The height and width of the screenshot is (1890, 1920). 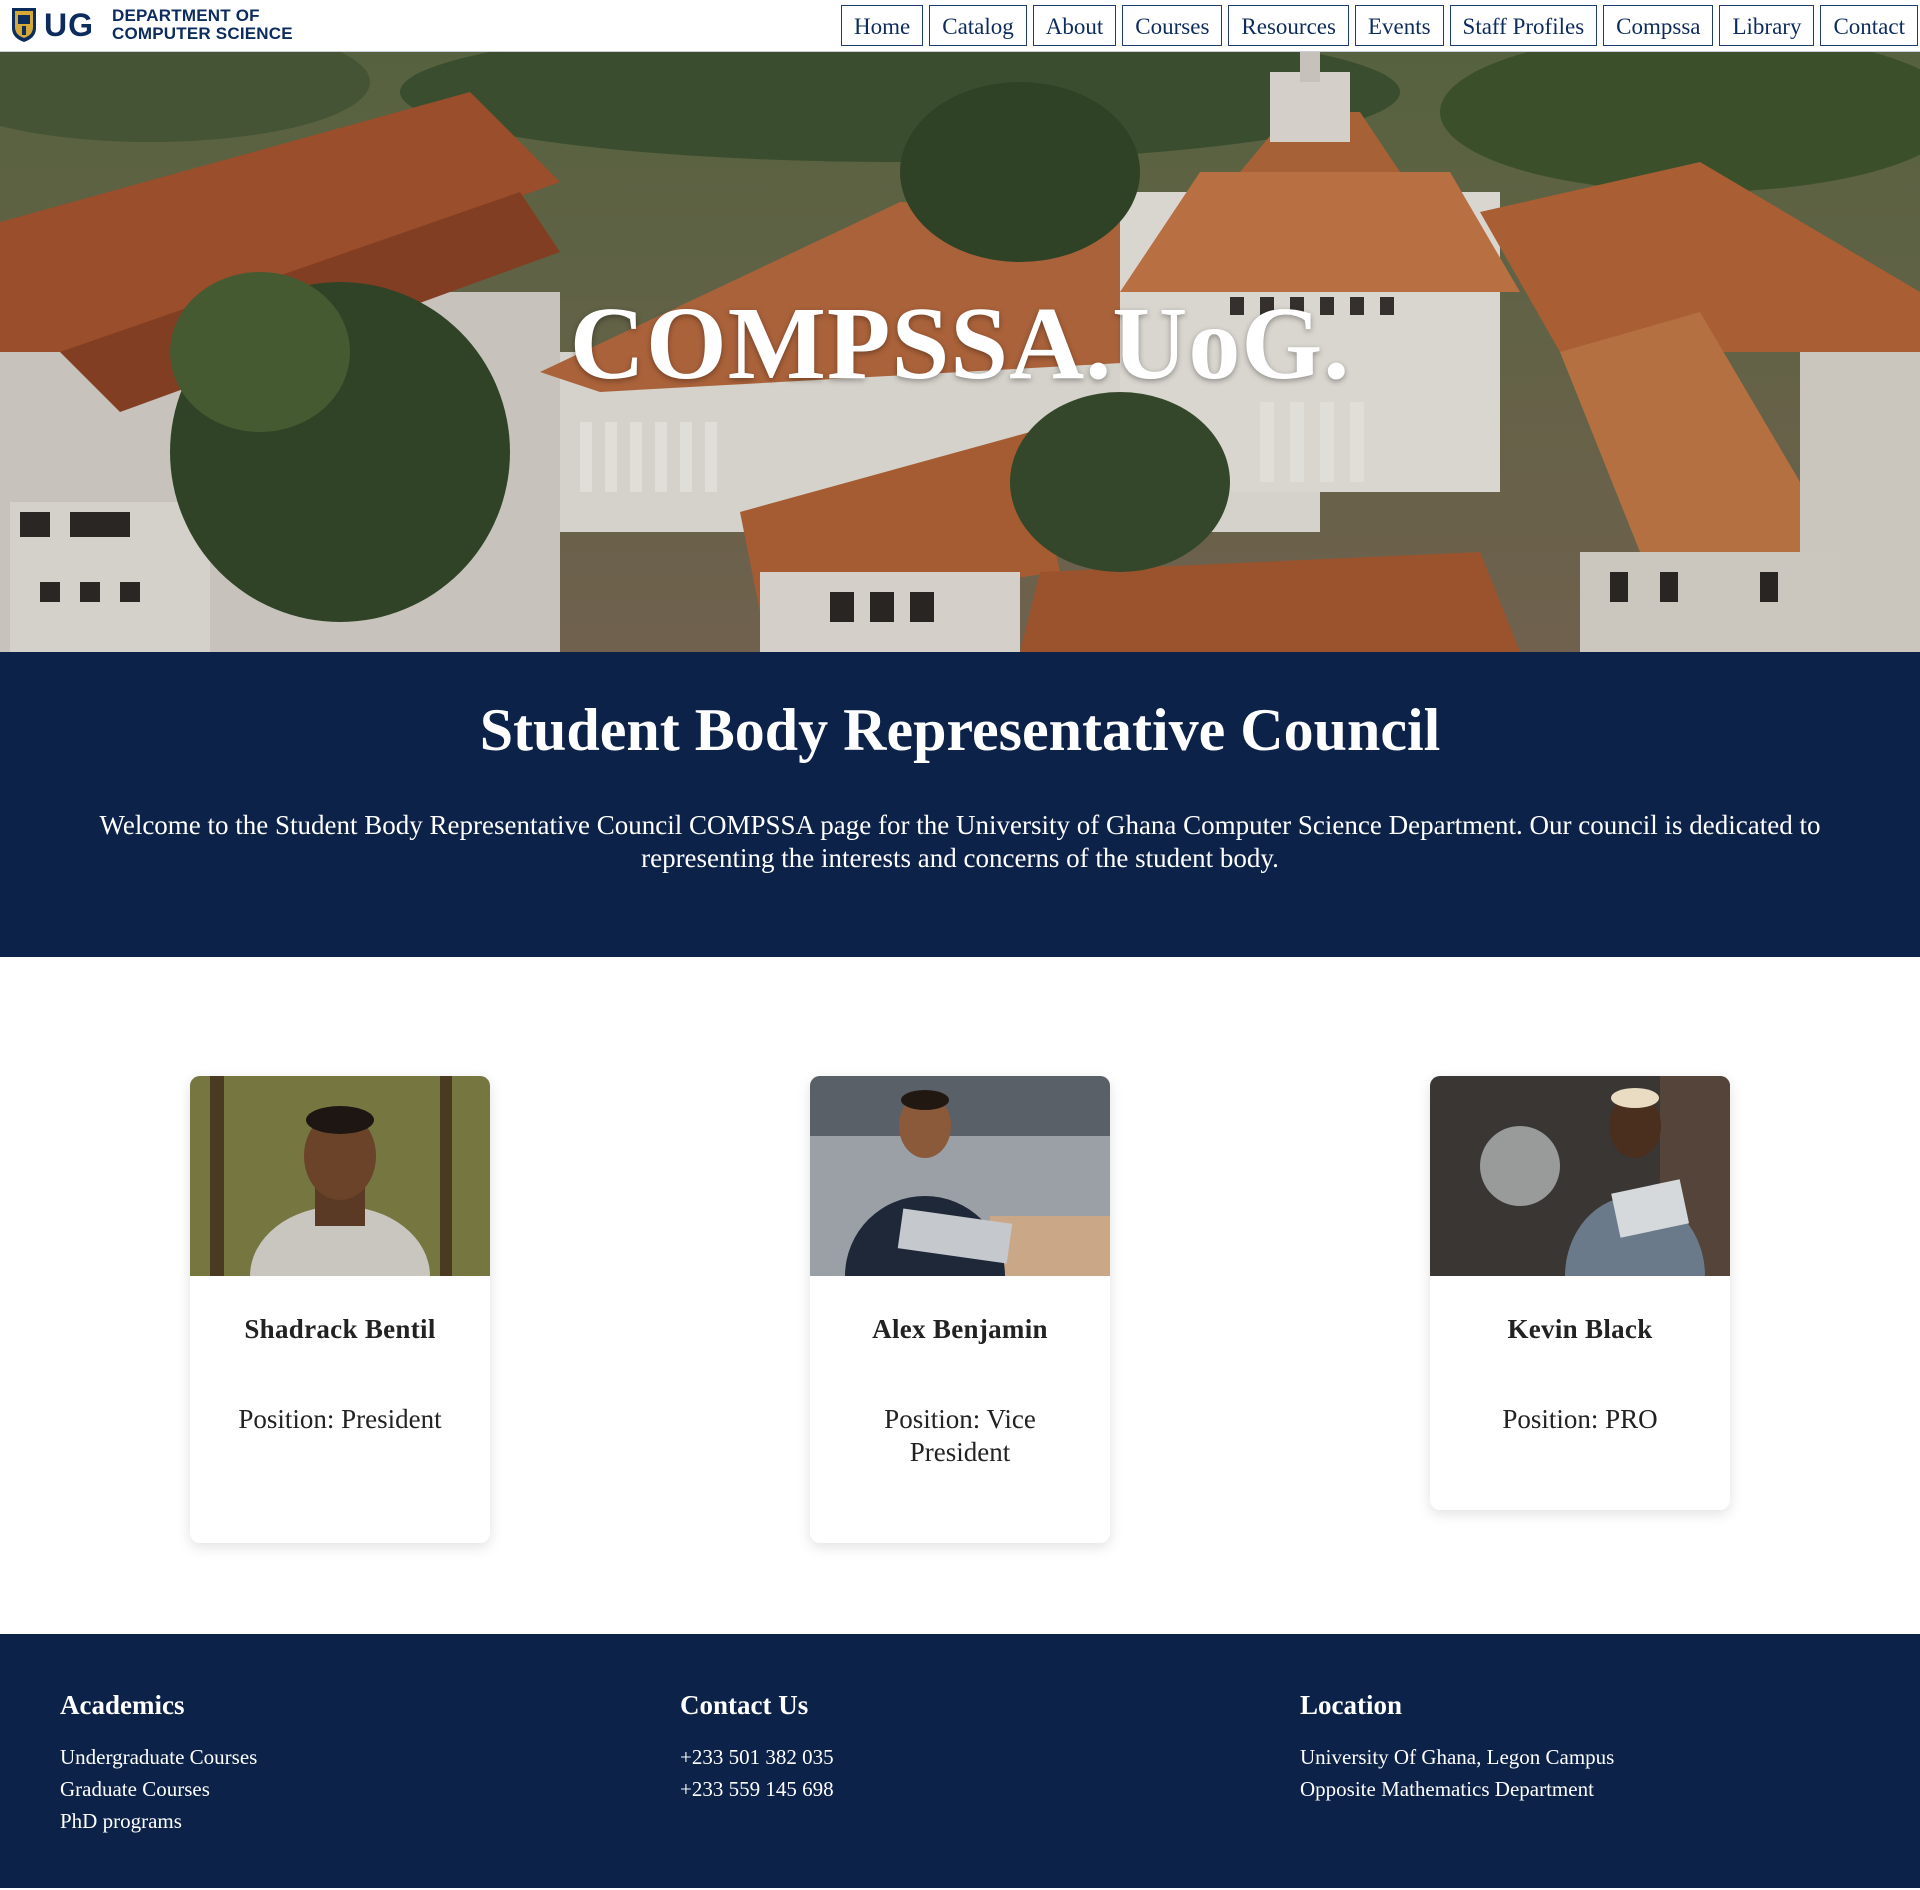 What do you see at coordinates (158, 1757) in the screenshot?
I see `footer-link: Undergraduate Courses` at bounding box center [158, 1757].